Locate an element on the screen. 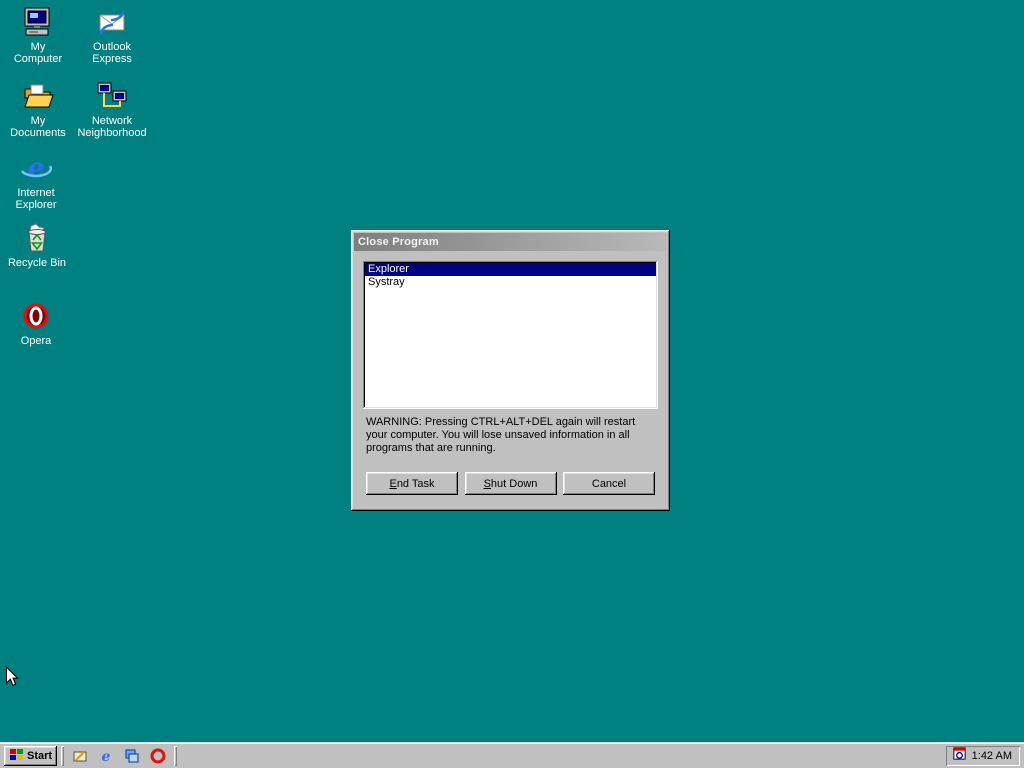 The height and width of the screenshot is (768, 1024). desktop-icon-label: Outlook Express is located at coordinates (112, 53).